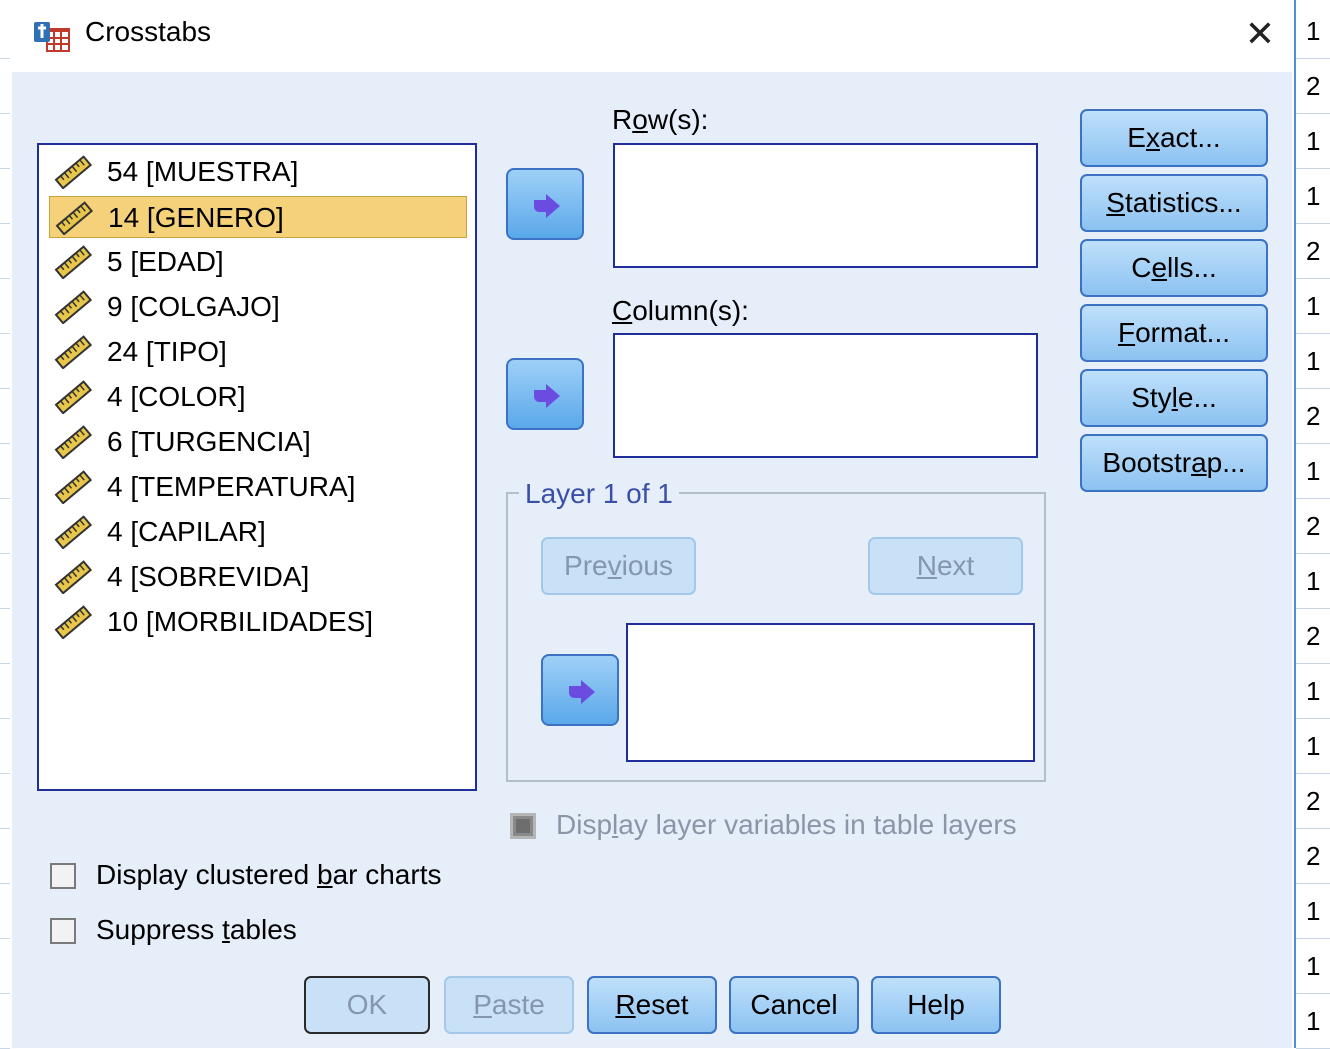  Describe the element at coordinates (231, 486) in the screenshot. I see `variable-label: 4 [TEMPERATURA]` at that location.